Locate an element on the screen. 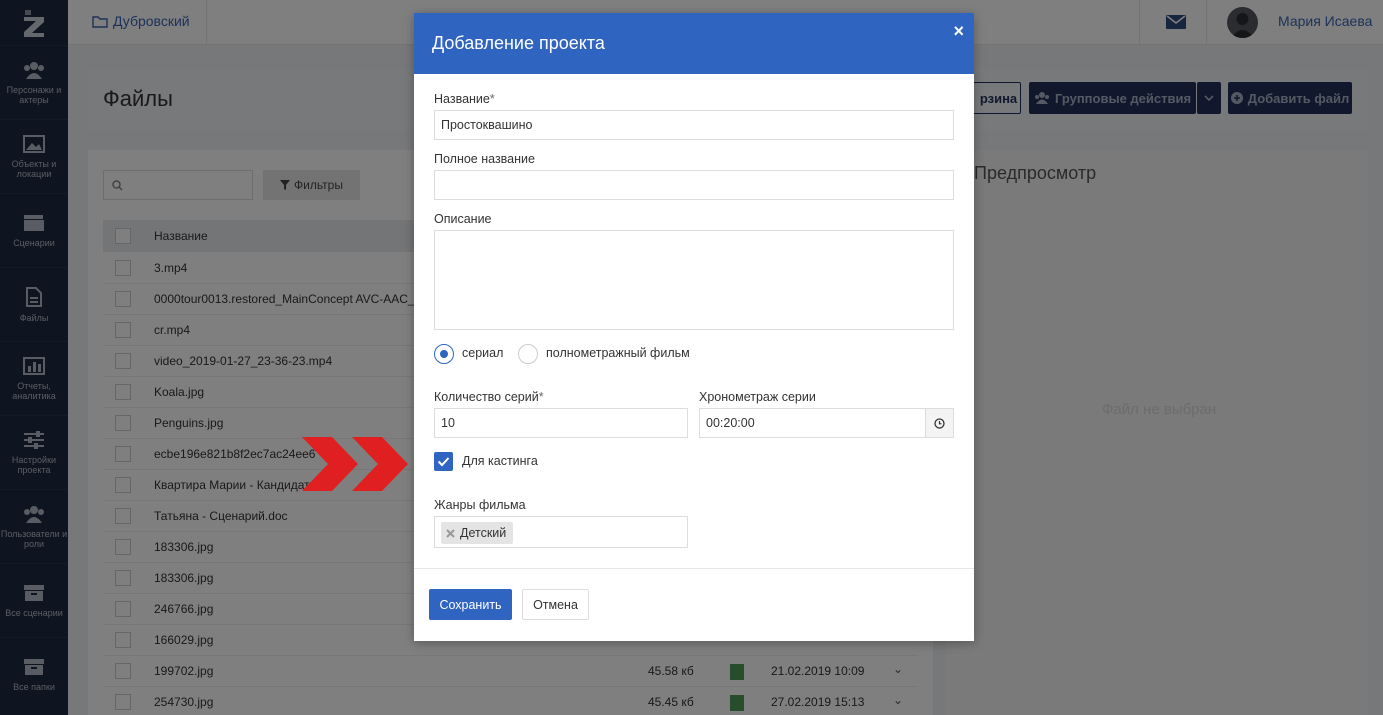 The height and width of the screenshot is (715, 1383). casting-checkbox is located at coordinates (443, 461).